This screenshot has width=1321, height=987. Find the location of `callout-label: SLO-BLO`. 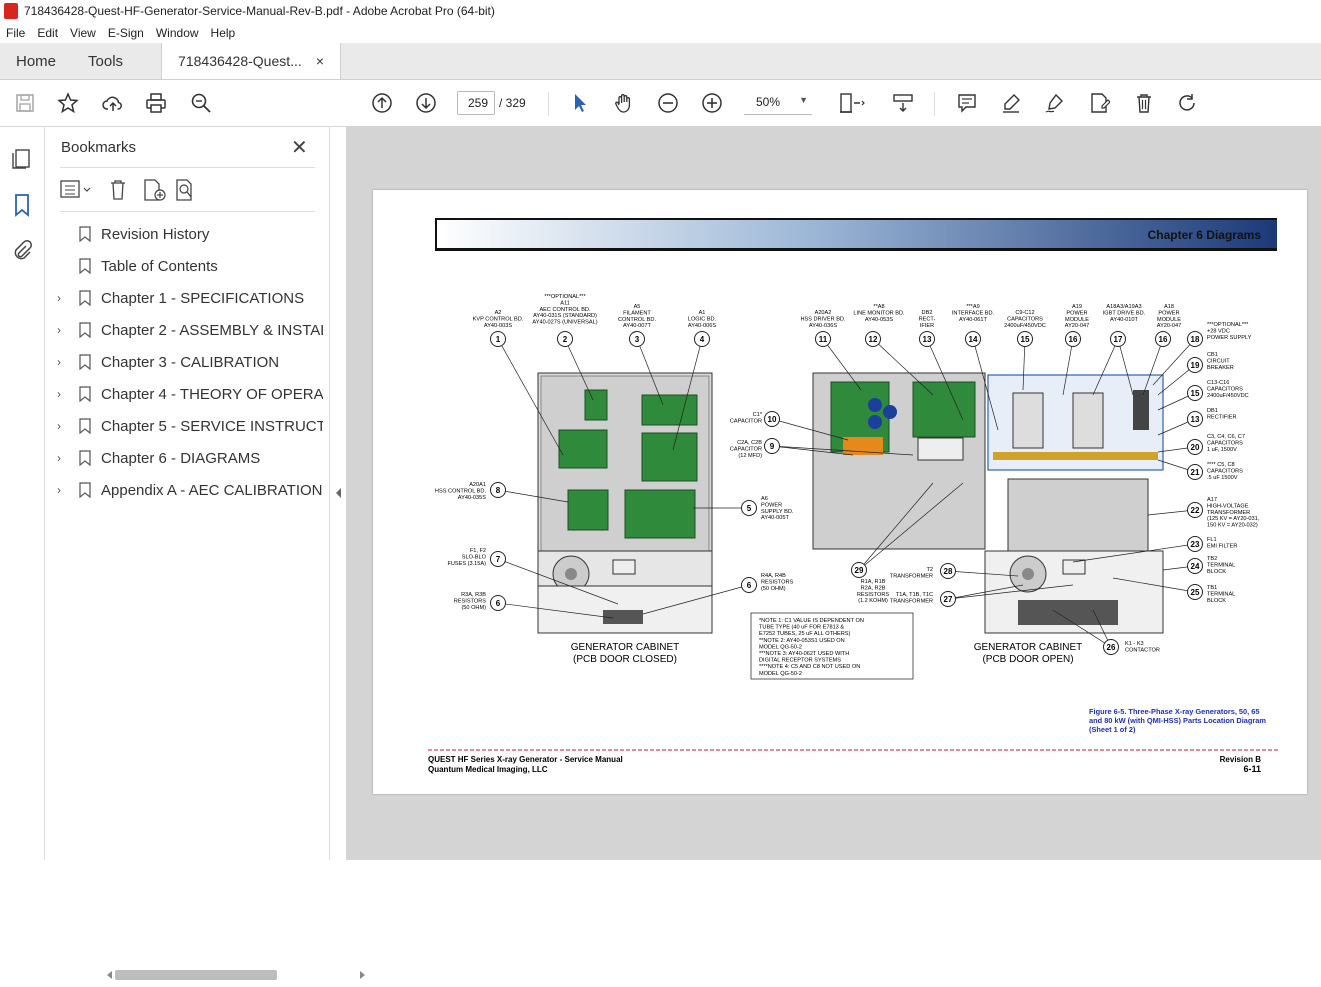

callout-label: SLO-BLO is located at coordinates (474, 557).